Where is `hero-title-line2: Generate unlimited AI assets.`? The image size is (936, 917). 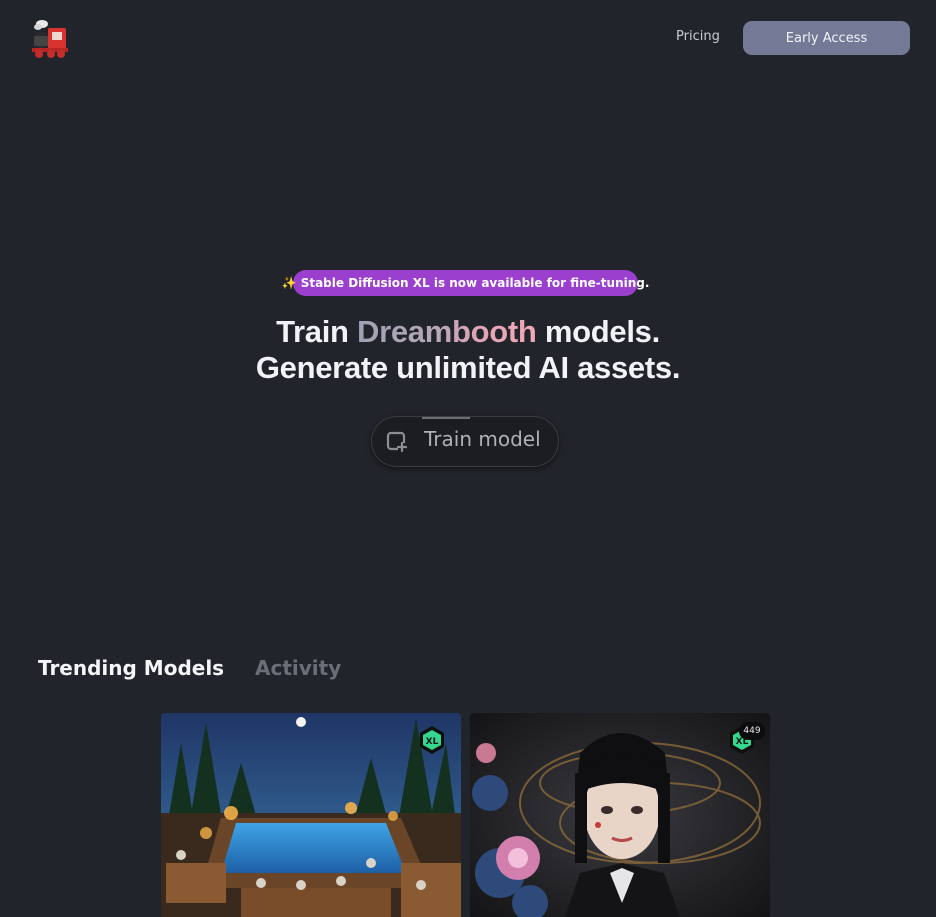
hero-title-line2: Generate unlimited AI assets. is located at coordinates (468, 367).